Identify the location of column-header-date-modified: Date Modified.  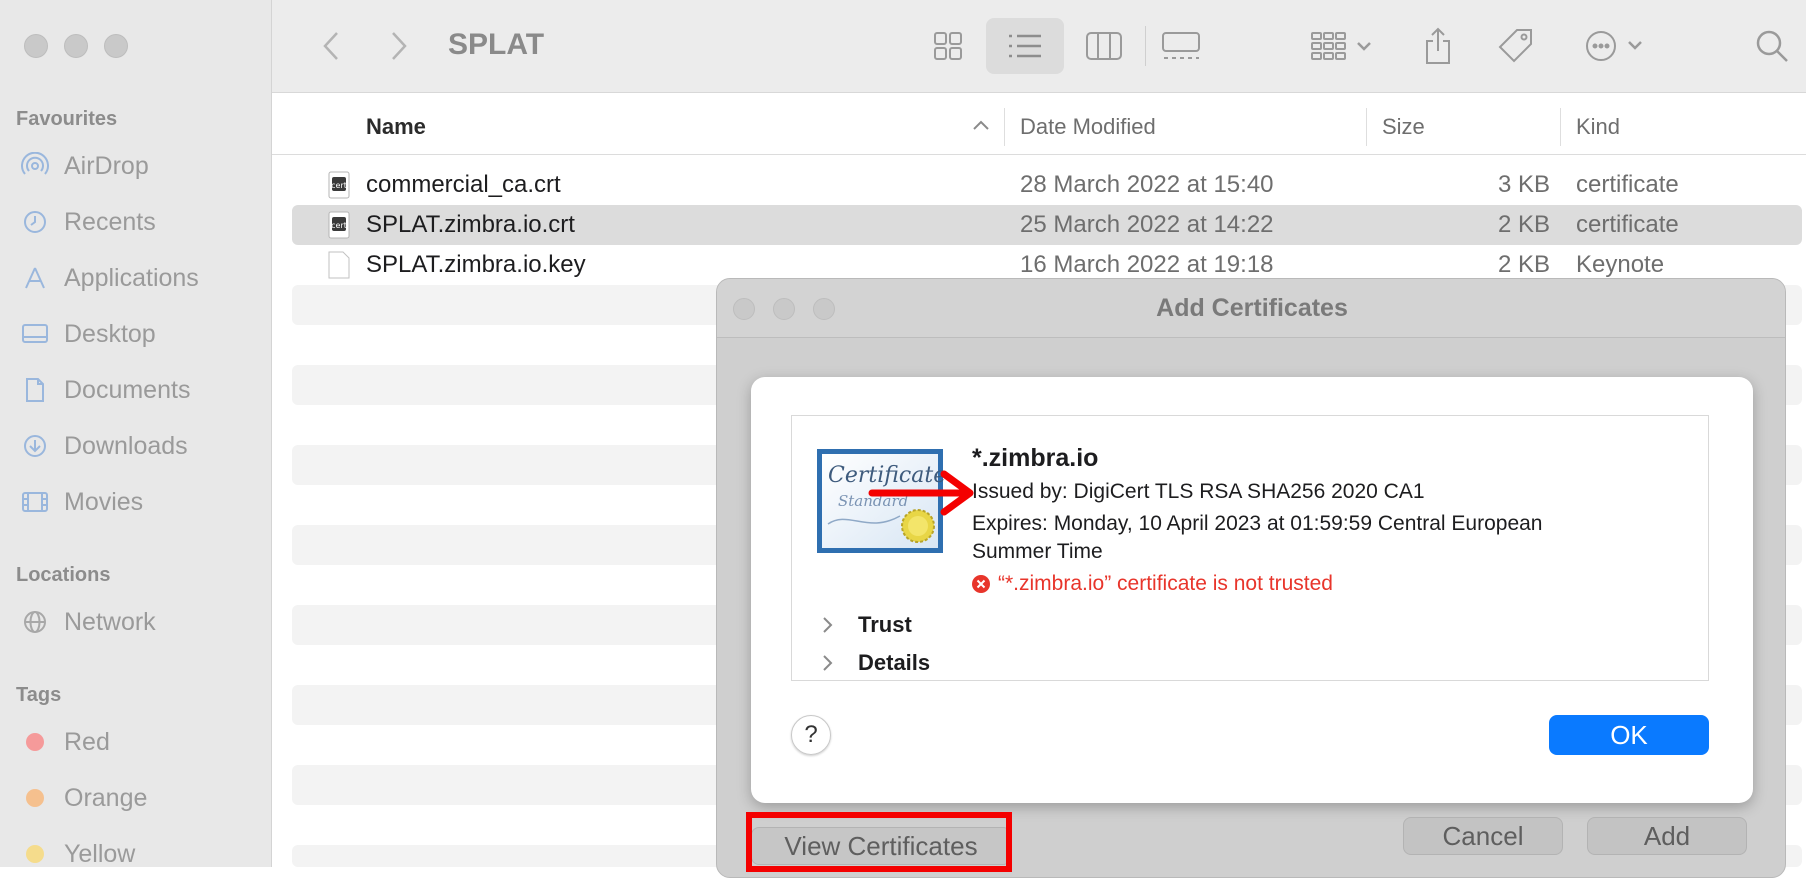
(1088, 127).